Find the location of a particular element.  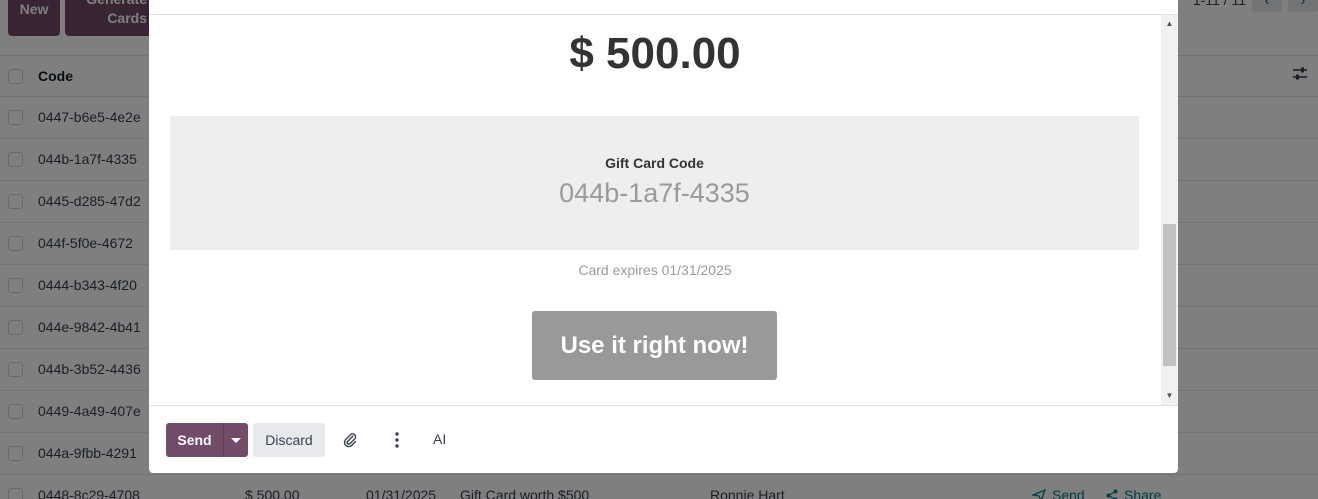

scroll-down-arrow-icon: ▼ is located at coordinates (1169, 396).